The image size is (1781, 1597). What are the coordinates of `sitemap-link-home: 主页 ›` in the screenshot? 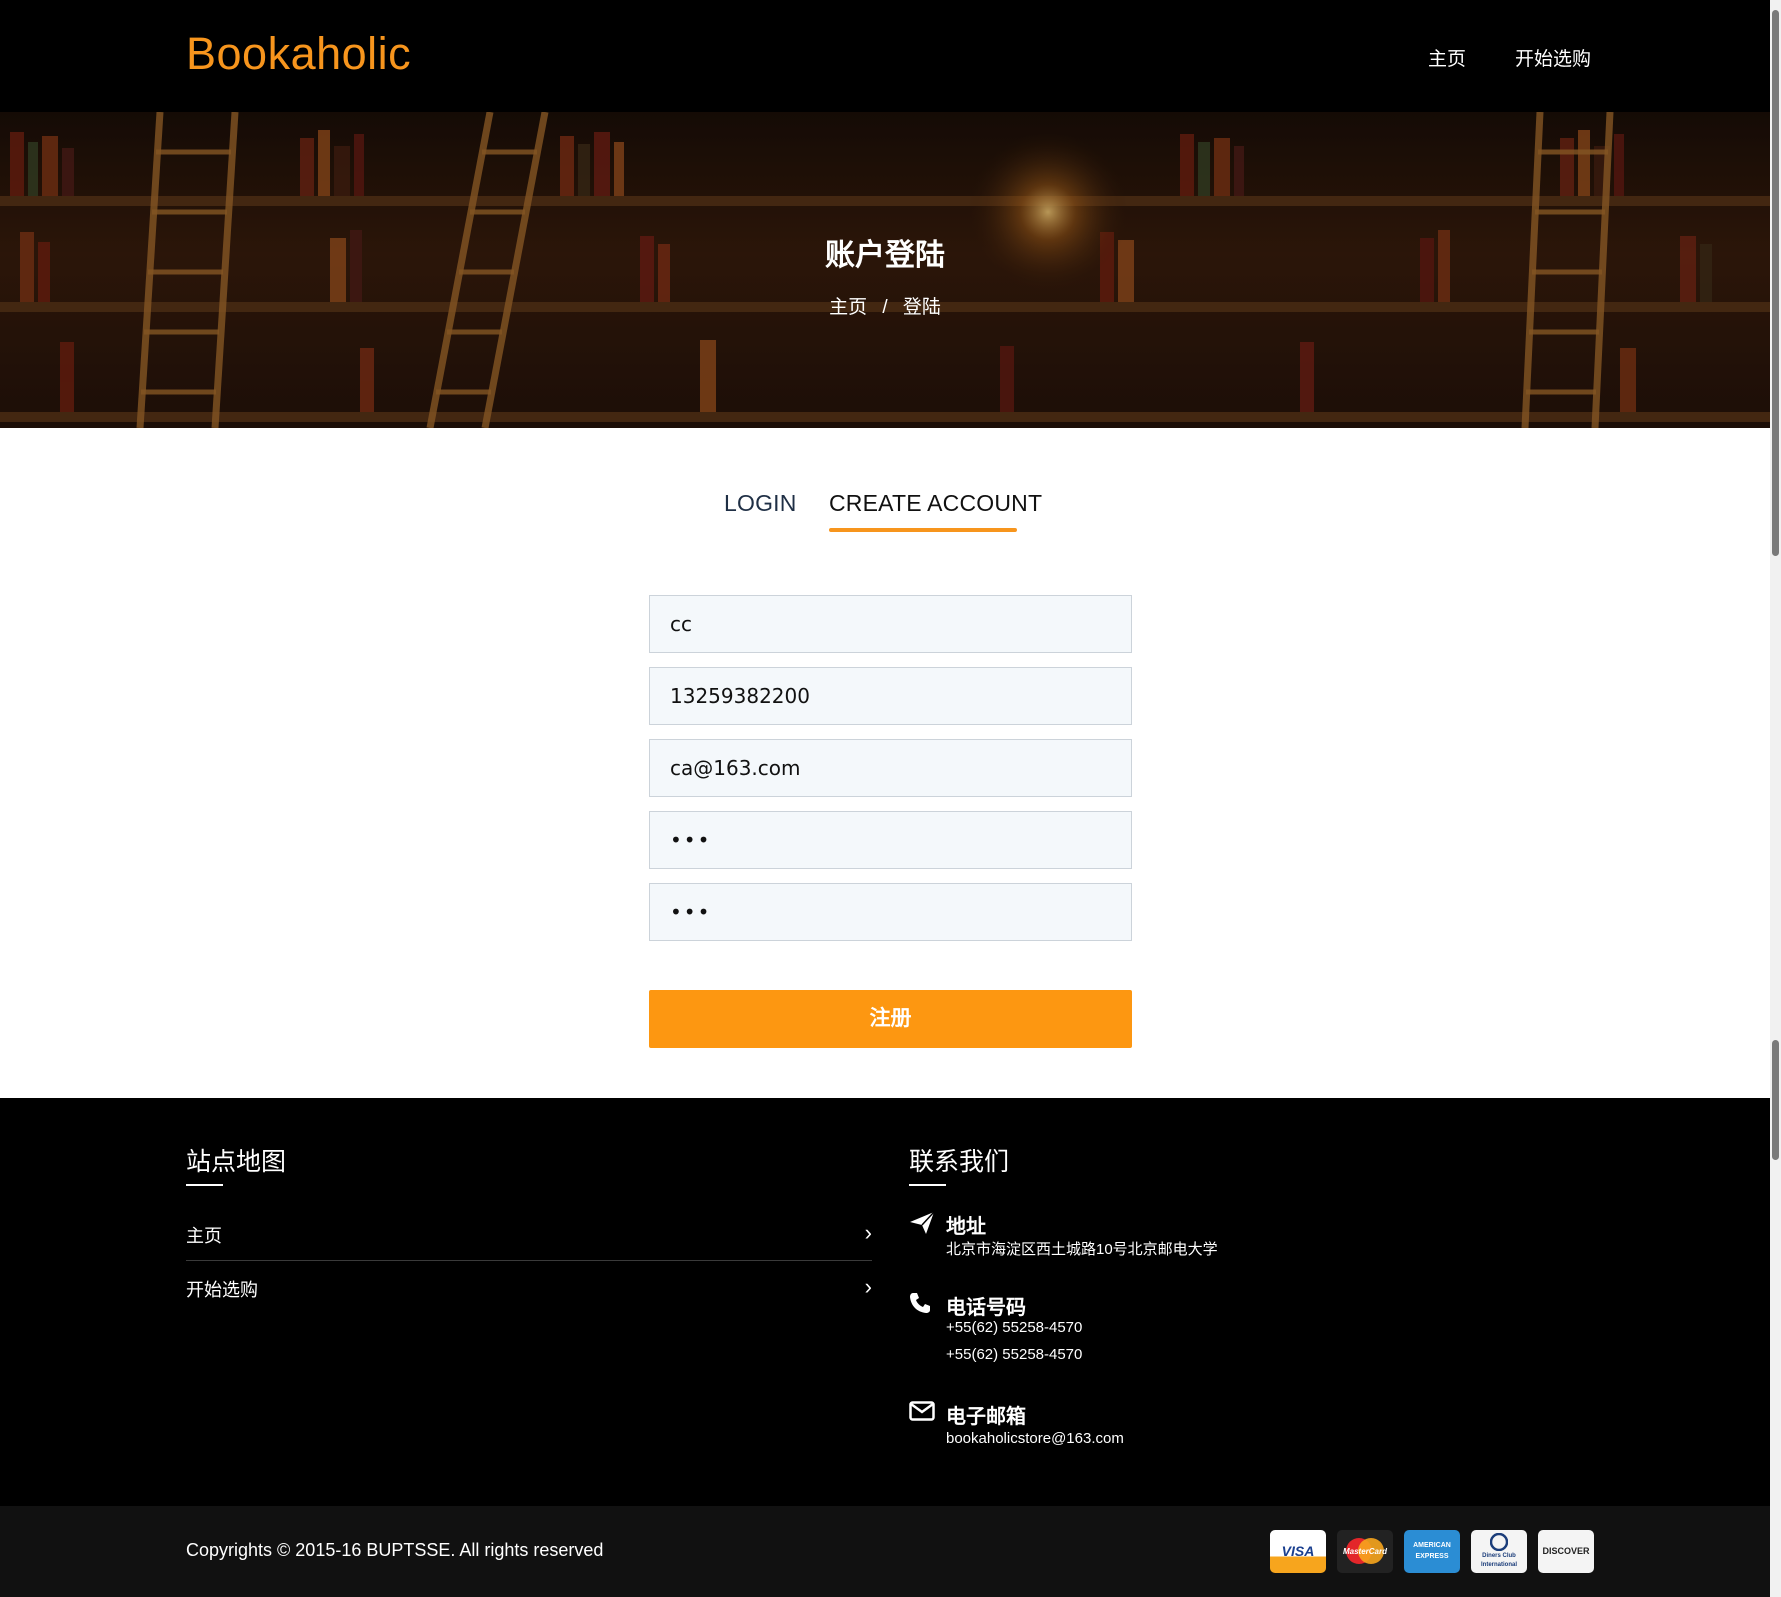 It's located at (529, 1234).